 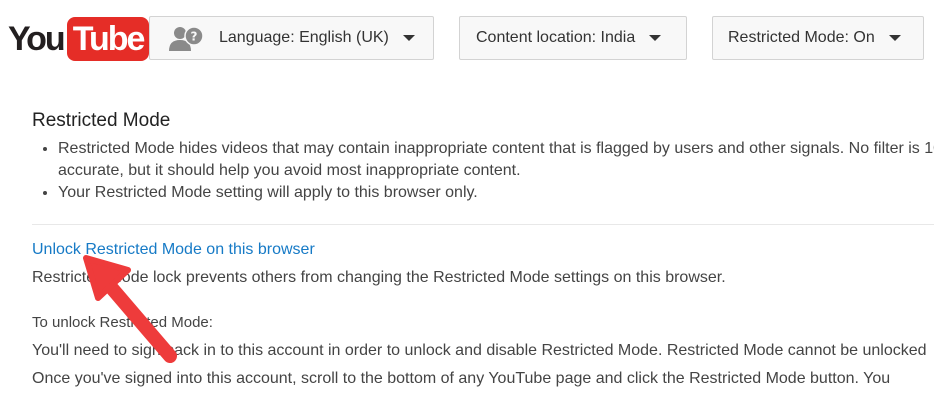 What do you see at coordinates (556, 37) in the screenshot?
I see `content-location-label: Content location: India` at bounding box center [556, 37].